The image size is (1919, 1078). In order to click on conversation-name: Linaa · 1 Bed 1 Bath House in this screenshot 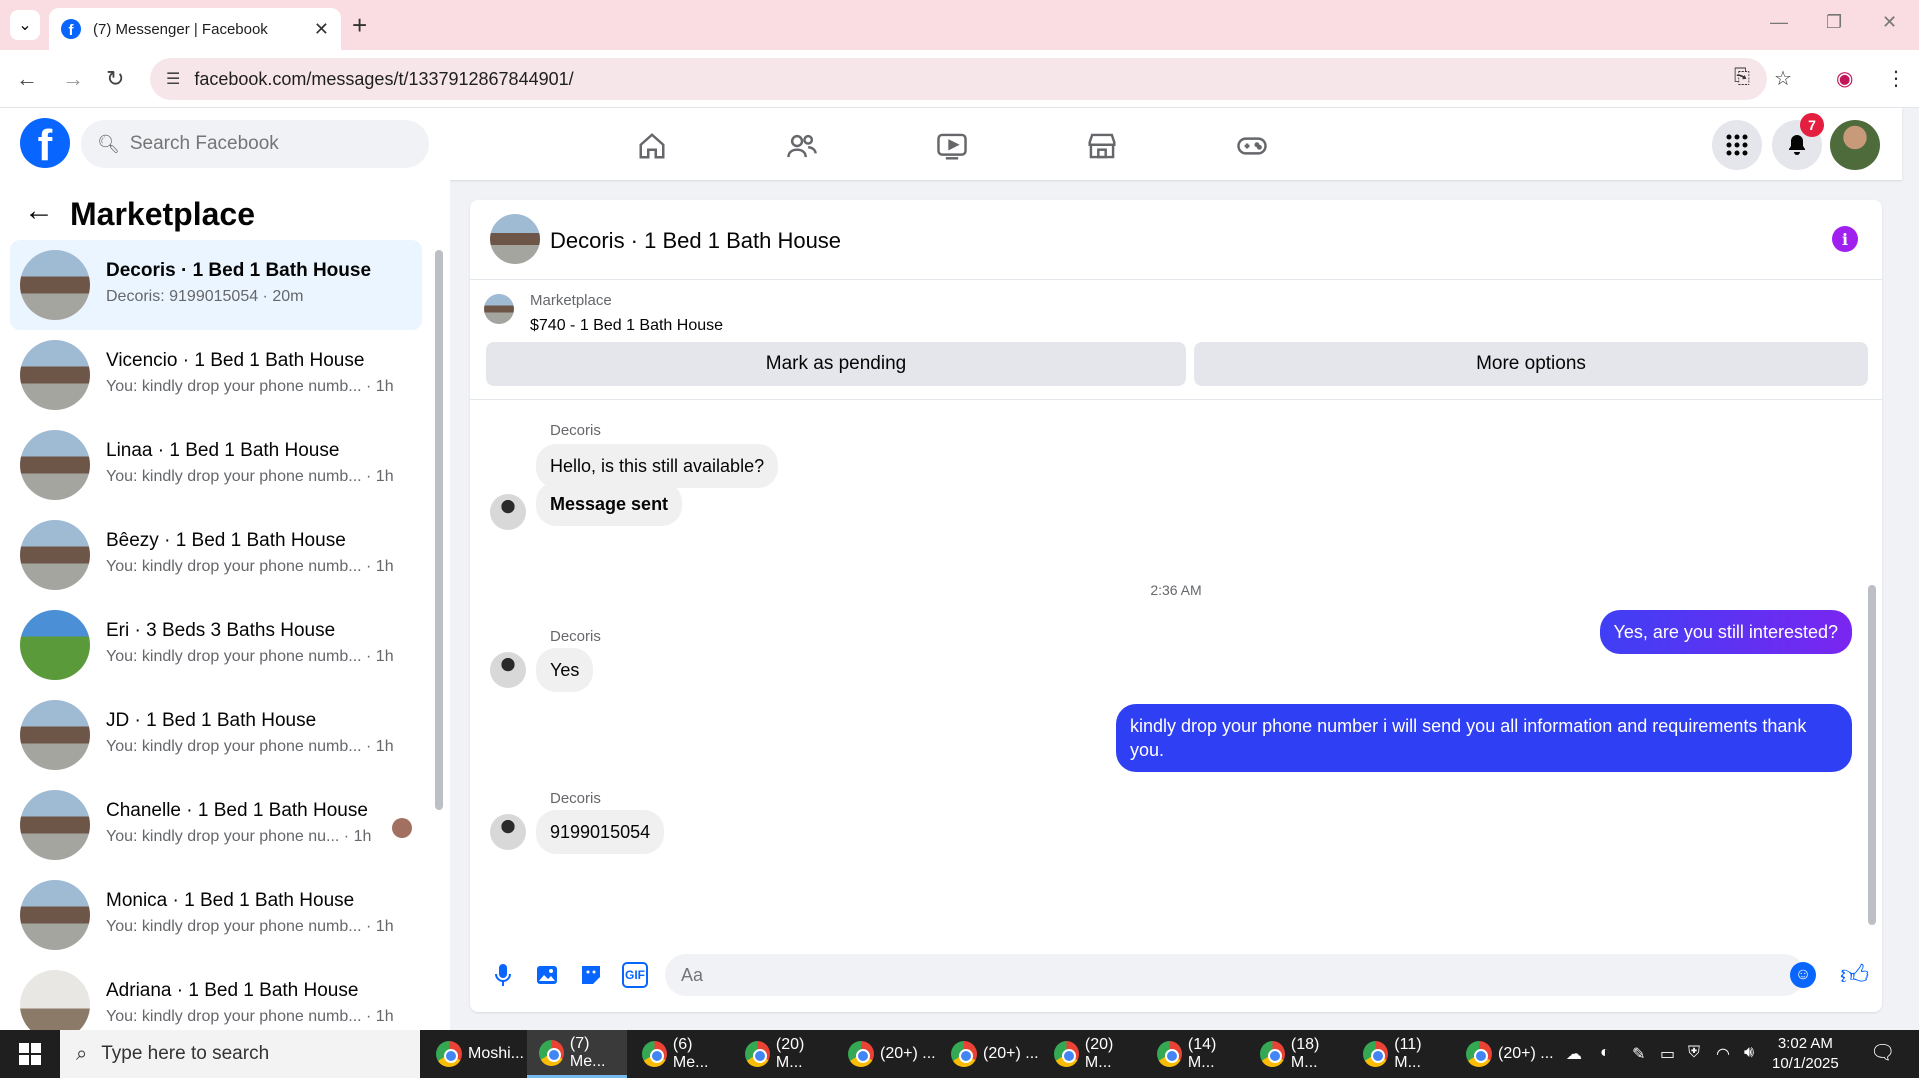, I will do `click(223, 450)`.